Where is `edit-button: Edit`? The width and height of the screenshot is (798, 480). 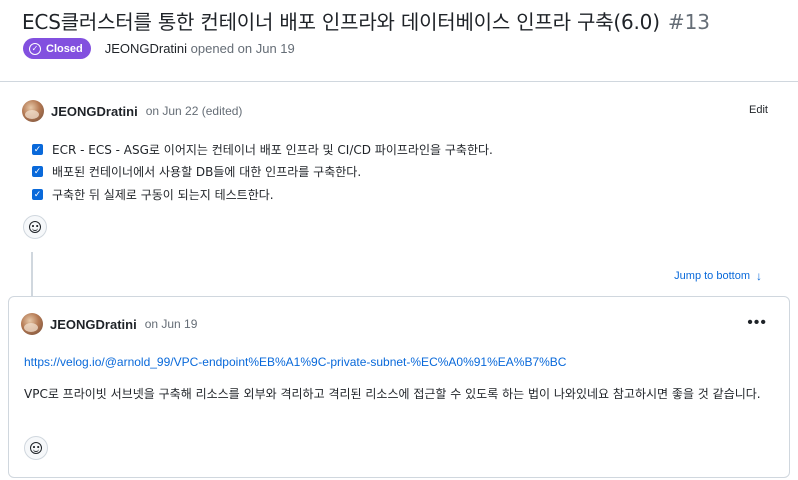 edit-button: Edit is located at coordinates (758, 110).